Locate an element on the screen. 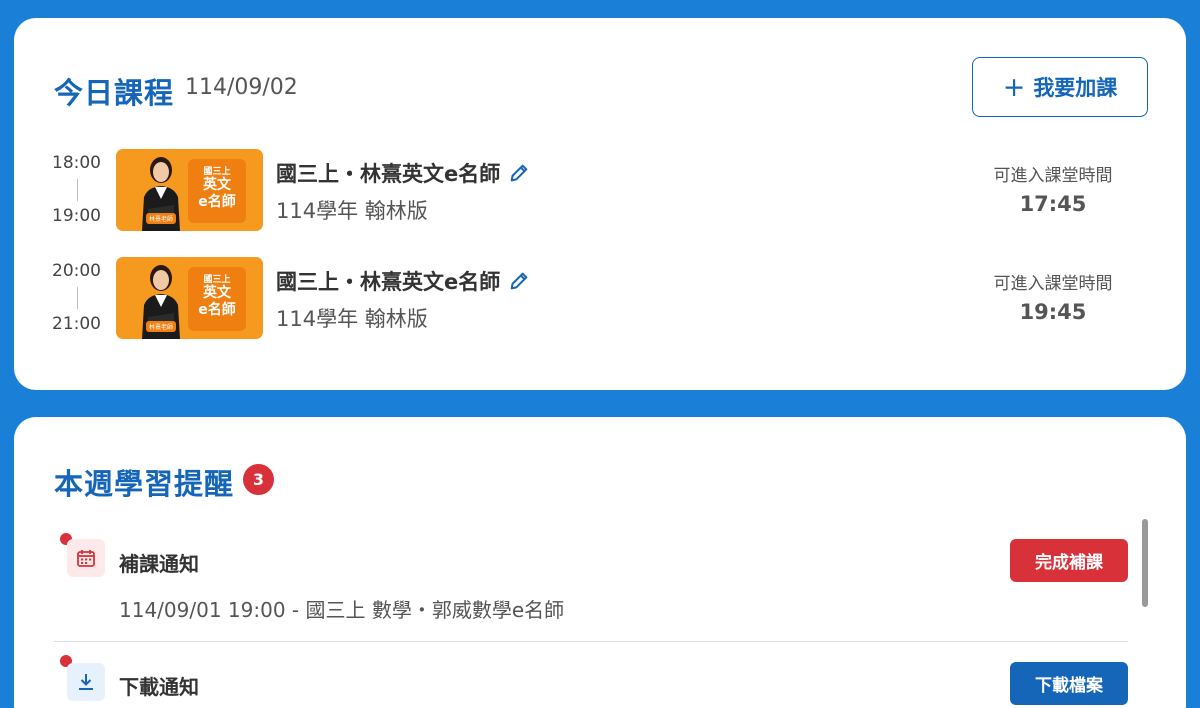 The image size is (1200, 708). course-time-range: 20:00 21:00 is located at coordinates (78, 298).